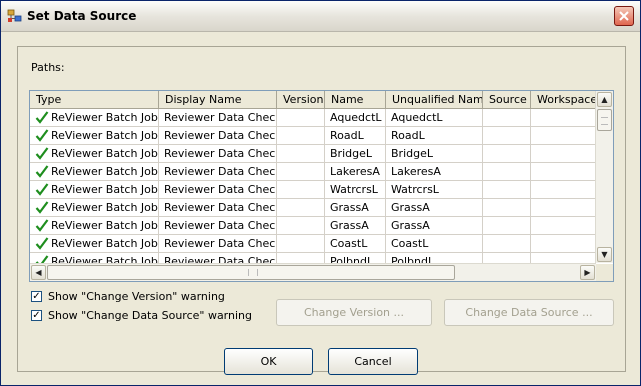 The width and height of the screenshot is (641, 386). What do you see at coordinates (356, 117) in the screenshot?
I see `cell-name-text: AquedctL` at bounding box center [356, 117].